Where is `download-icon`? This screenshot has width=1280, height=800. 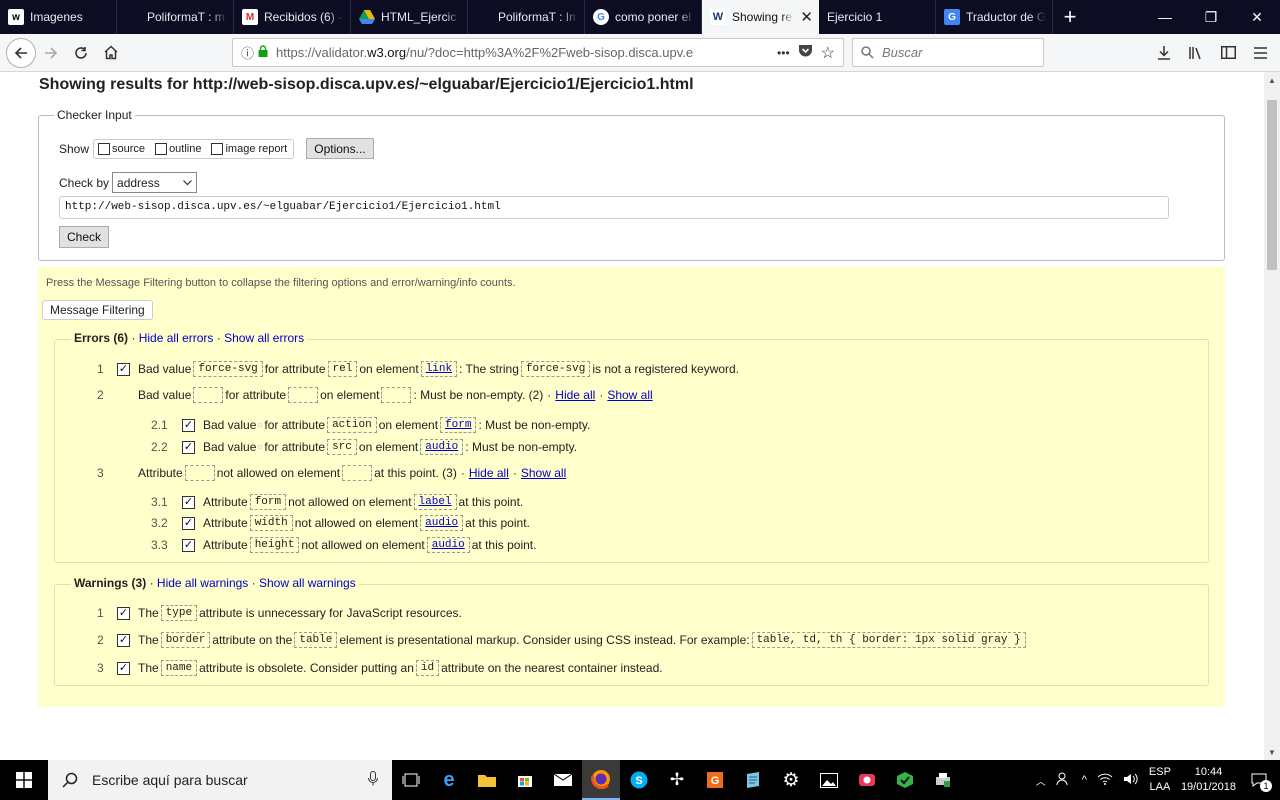
download-icon is located at coordinates (1164, 52).